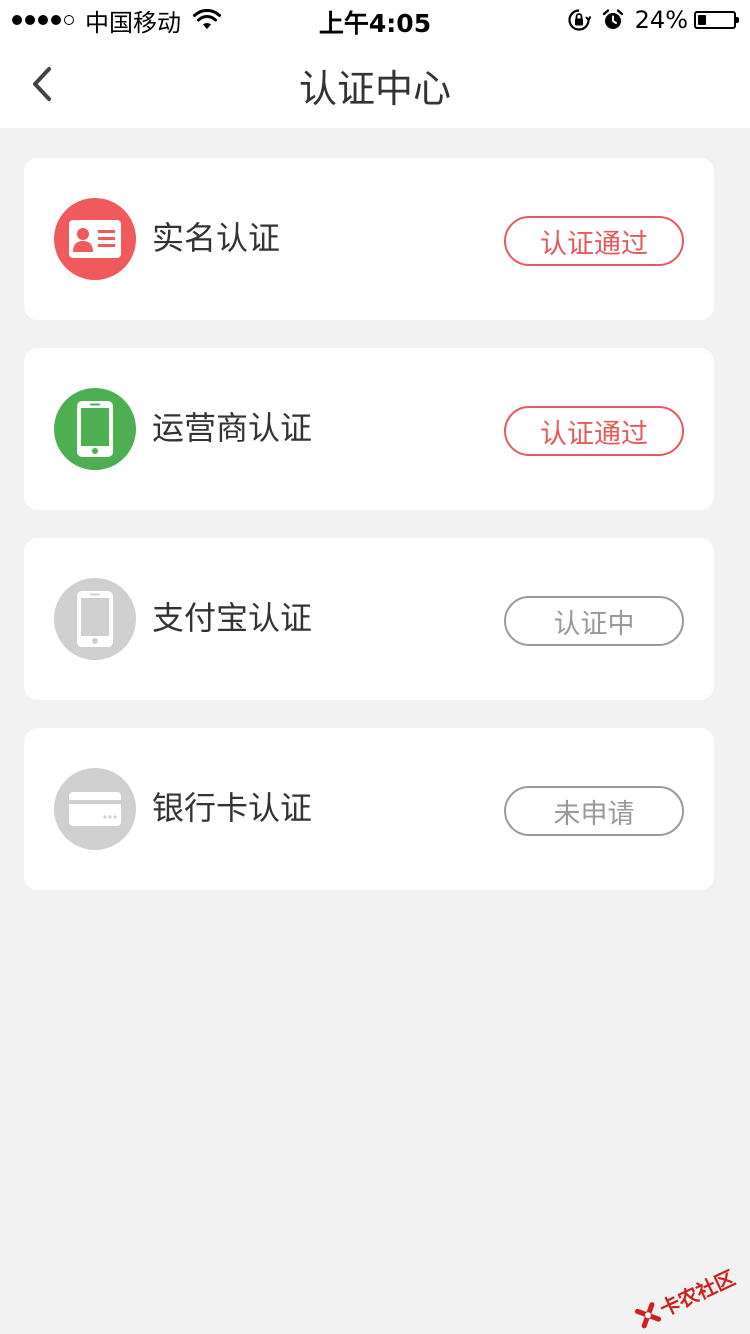  What do you see at coordinates (369, 619) in the screenshot?
I see `verification-card-alipay: 支付宝认证 认证中` at bounding box center [369, 619].